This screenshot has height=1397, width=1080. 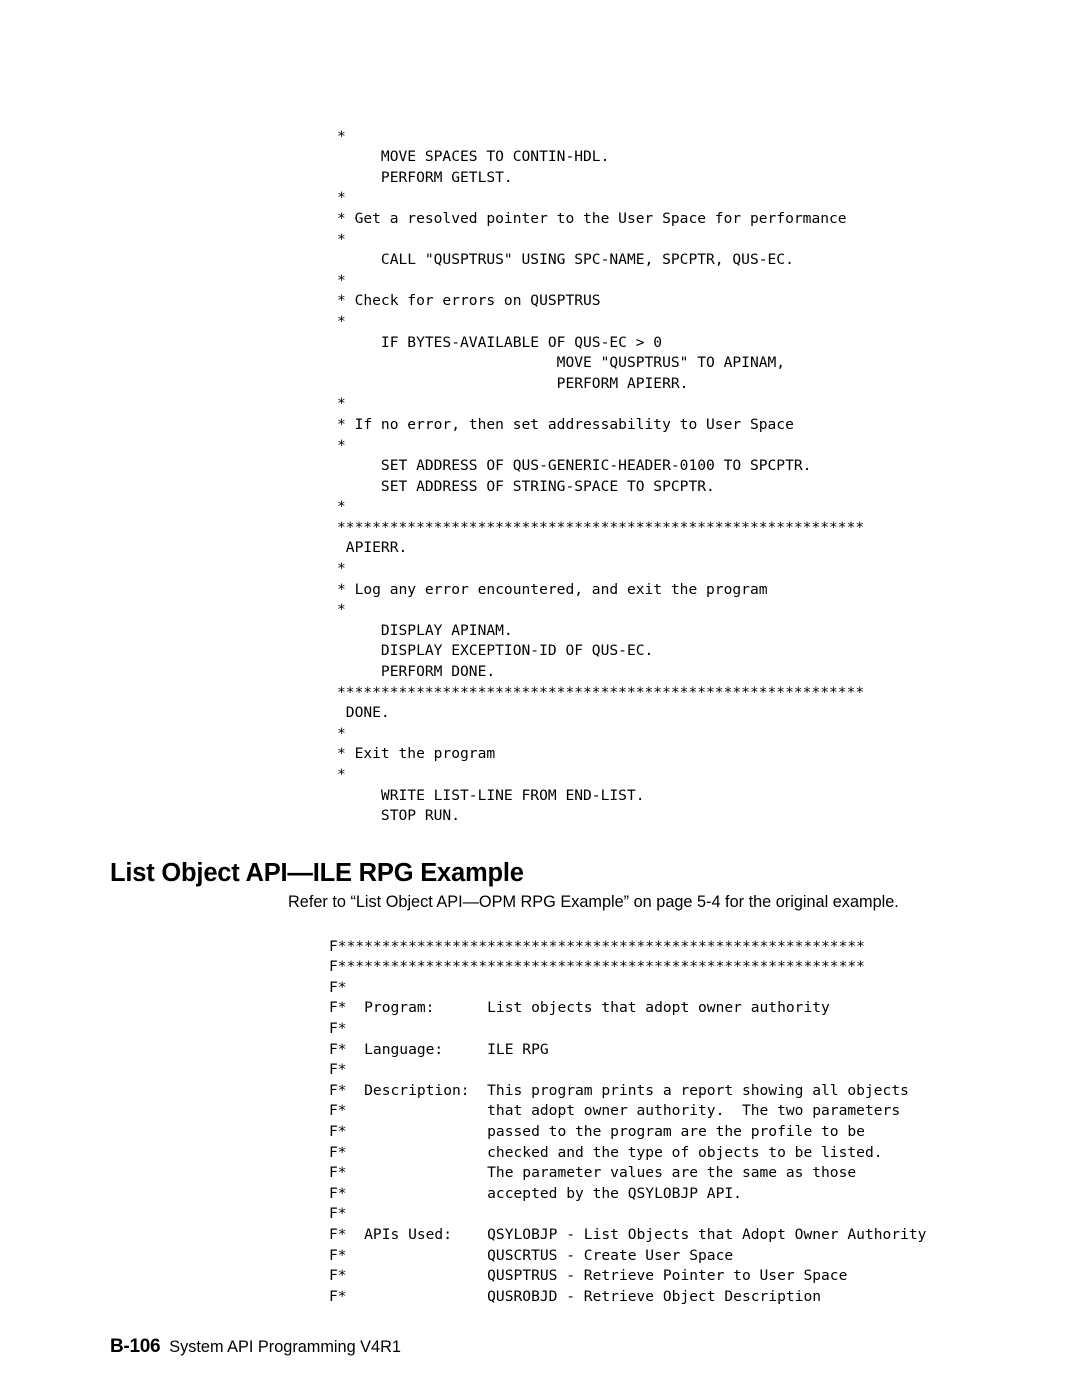 What do you see at coordinates (513, 383) in the screenshot?
I see `code-line: PERFORM APIERR.` at bounding box center [513, 383].